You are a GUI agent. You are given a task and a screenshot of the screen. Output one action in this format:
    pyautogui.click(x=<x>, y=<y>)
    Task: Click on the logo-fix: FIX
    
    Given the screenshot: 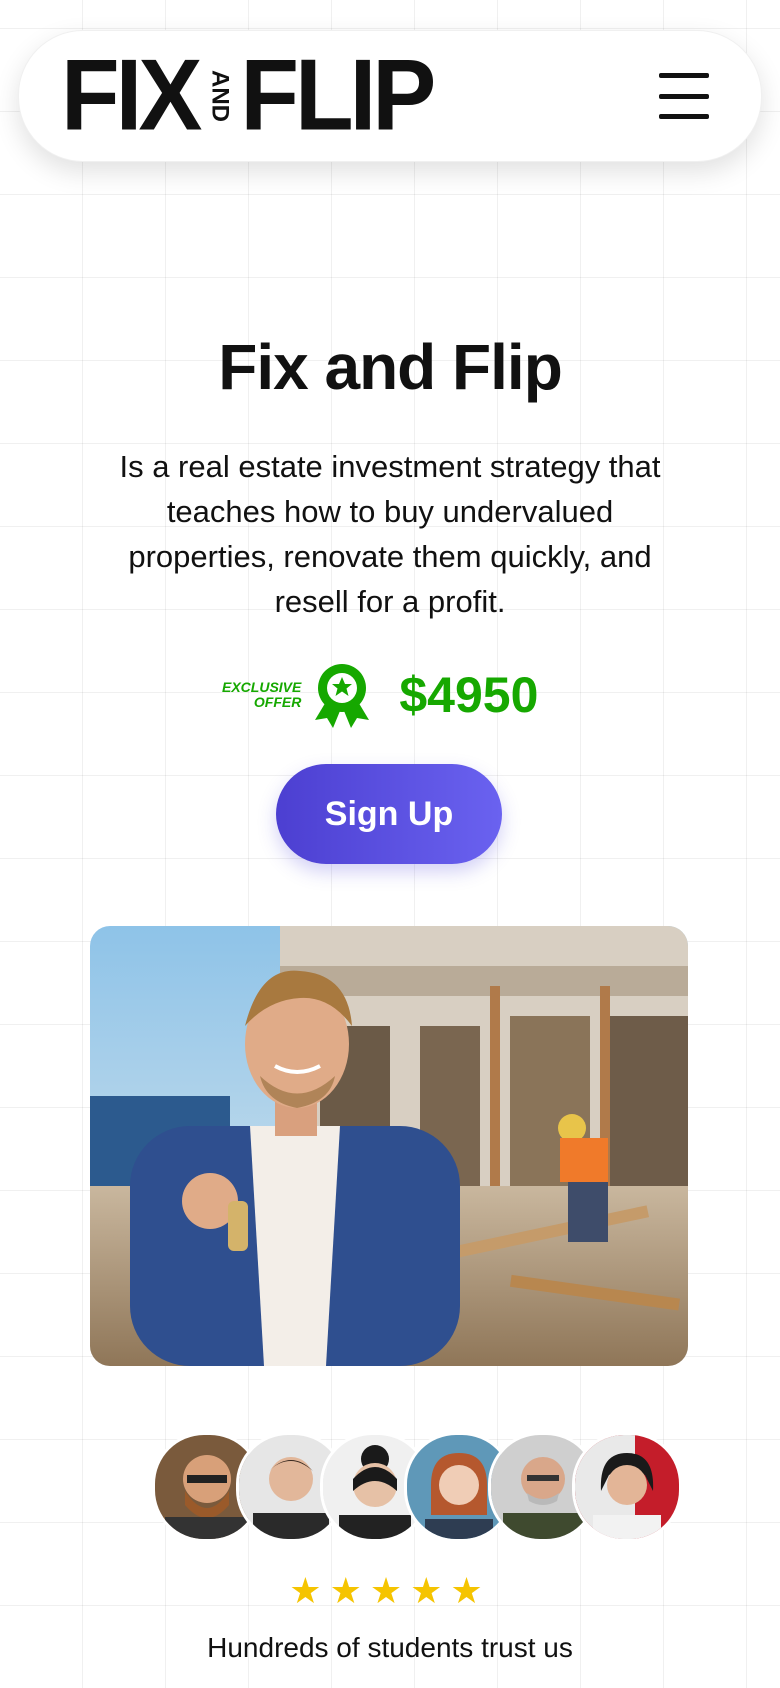 What is the action you would take?
    pyautogui.click(x=131, y=95)
    